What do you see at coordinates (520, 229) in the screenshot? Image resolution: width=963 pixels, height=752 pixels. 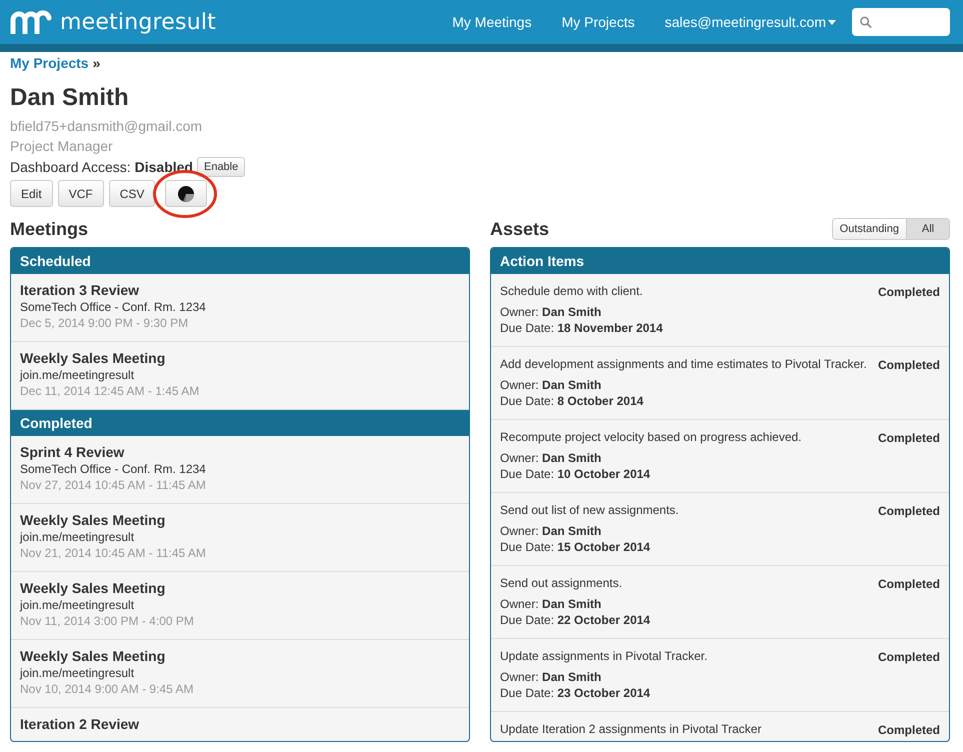 I see `section-title: Assets` at bounding box center [520, 229].